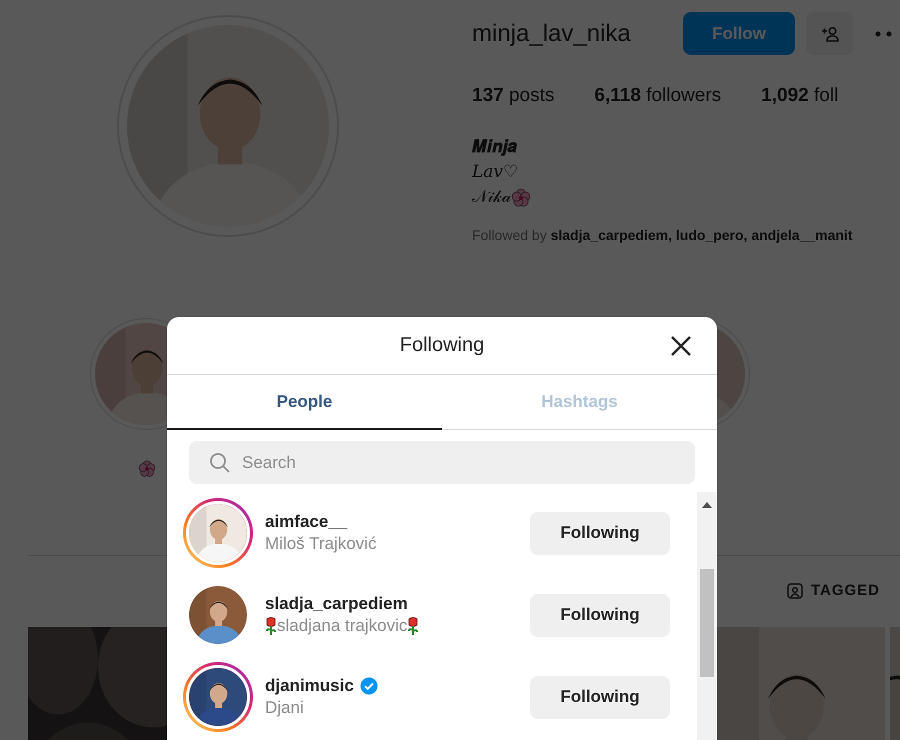 Image resolution: width=900 pixels, height=740 pixels. I want to click on user-username: aimface__, so click(306, 522).